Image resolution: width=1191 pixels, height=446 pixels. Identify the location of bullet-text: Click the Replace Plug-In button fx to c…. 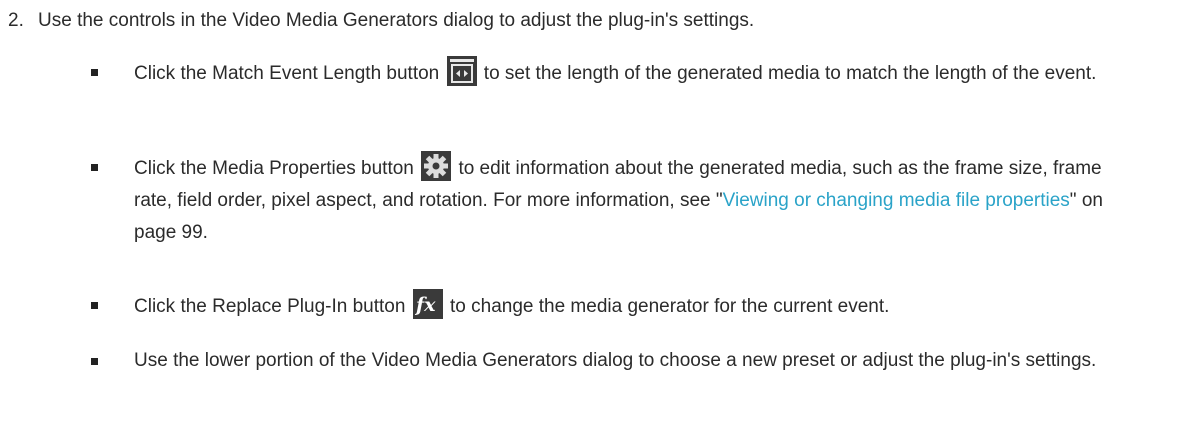
(639, 306).